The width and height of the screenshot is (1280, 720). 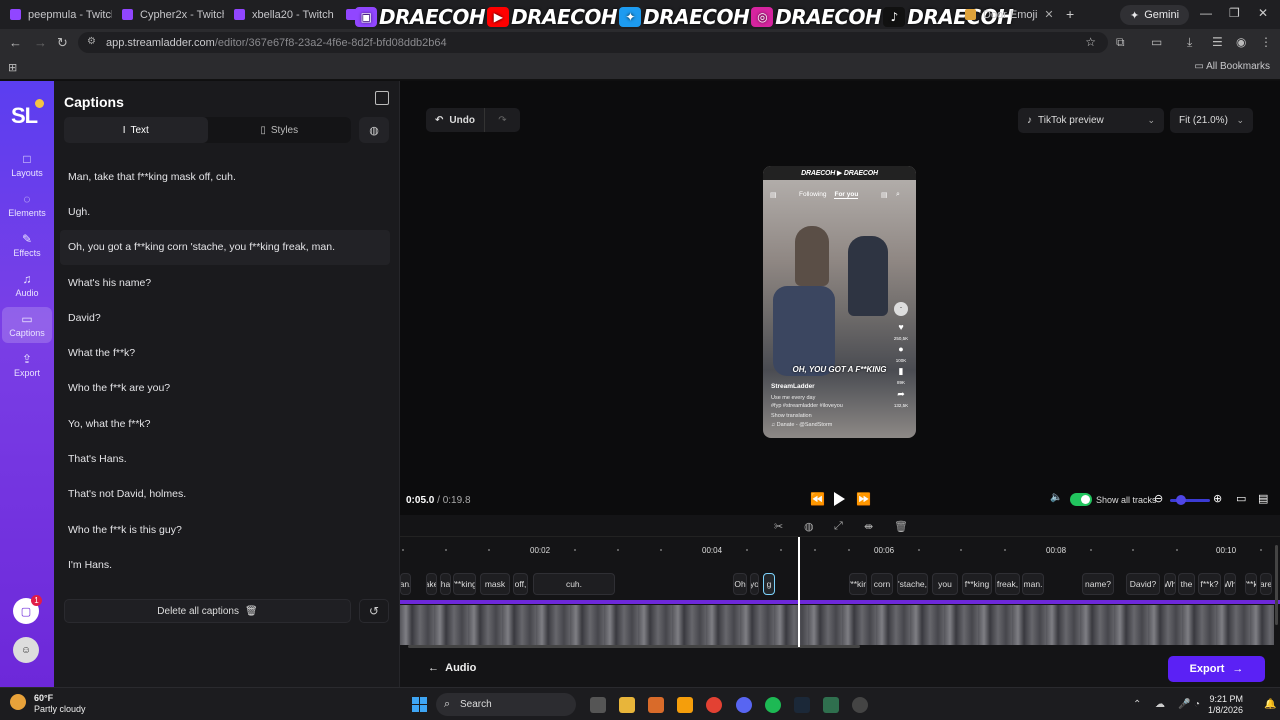 I want to click on sidebar-item-layouts: □ Layouts, so click(x=27, y=165).